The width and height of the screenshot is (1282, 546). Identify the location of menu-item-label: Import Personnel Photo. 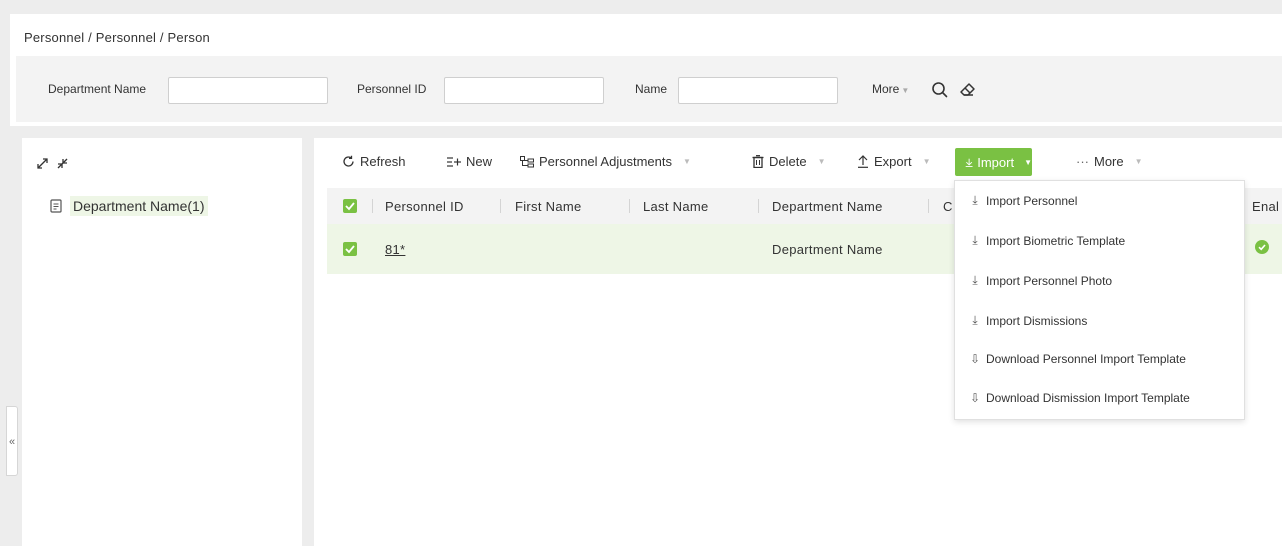
(1049, 280).